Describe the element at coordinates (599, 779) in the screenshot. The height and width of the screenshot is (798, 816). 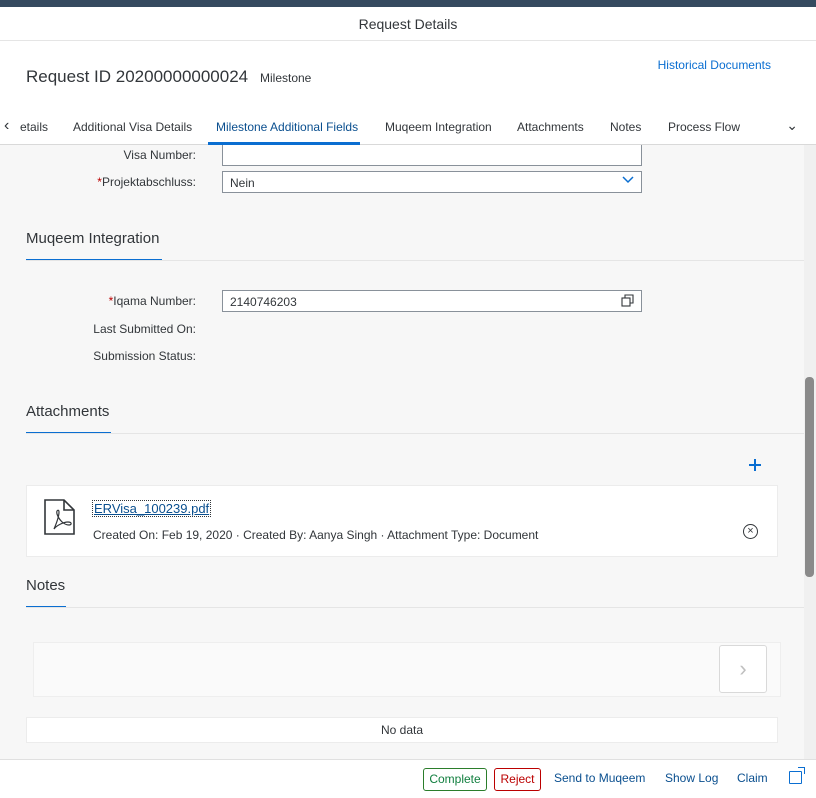
I see `send-to-muqeem-button: Send to Muqeem` at that location.